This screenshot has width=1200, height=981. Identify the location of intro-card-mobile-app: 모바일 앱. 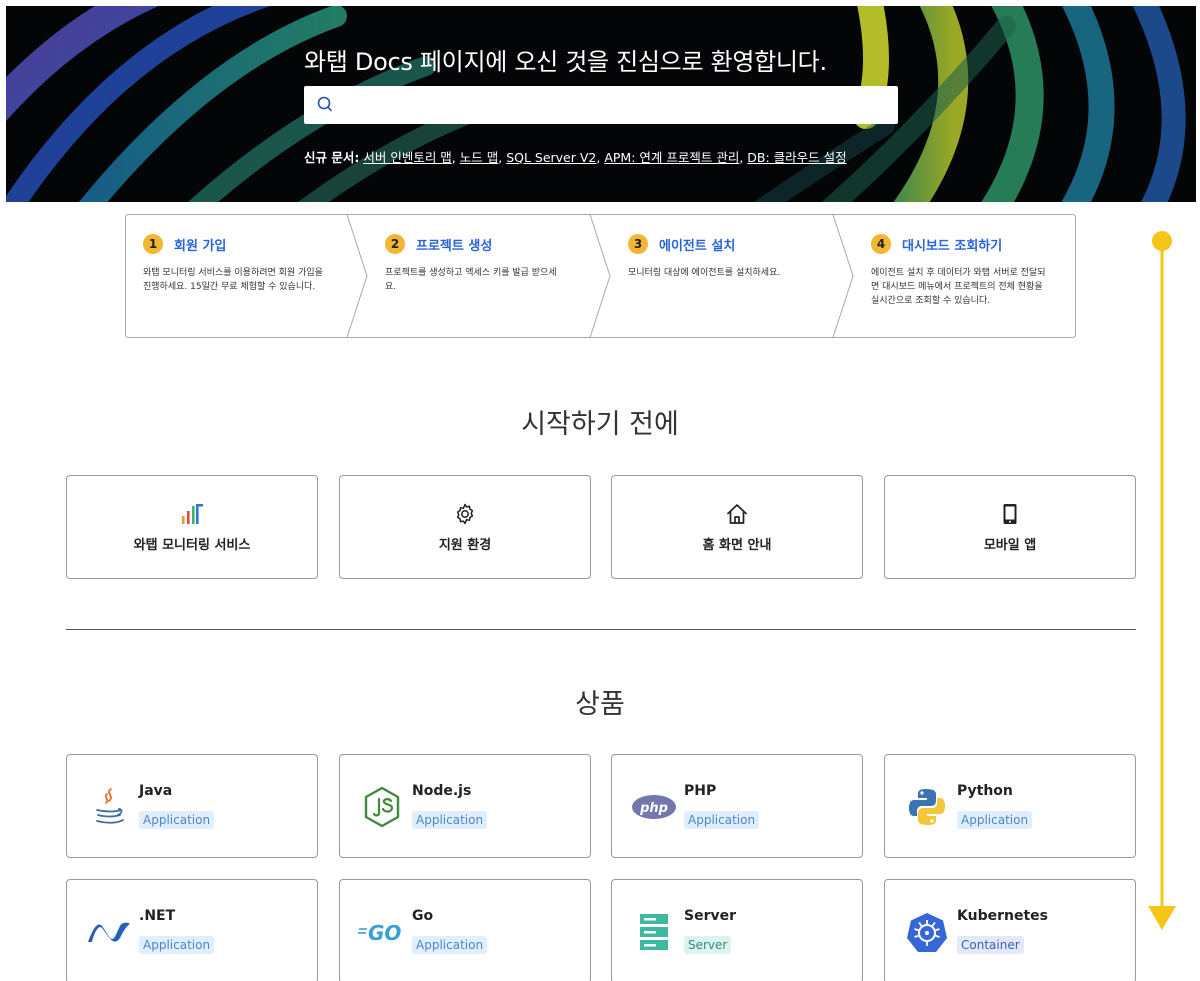
(1010, 527).